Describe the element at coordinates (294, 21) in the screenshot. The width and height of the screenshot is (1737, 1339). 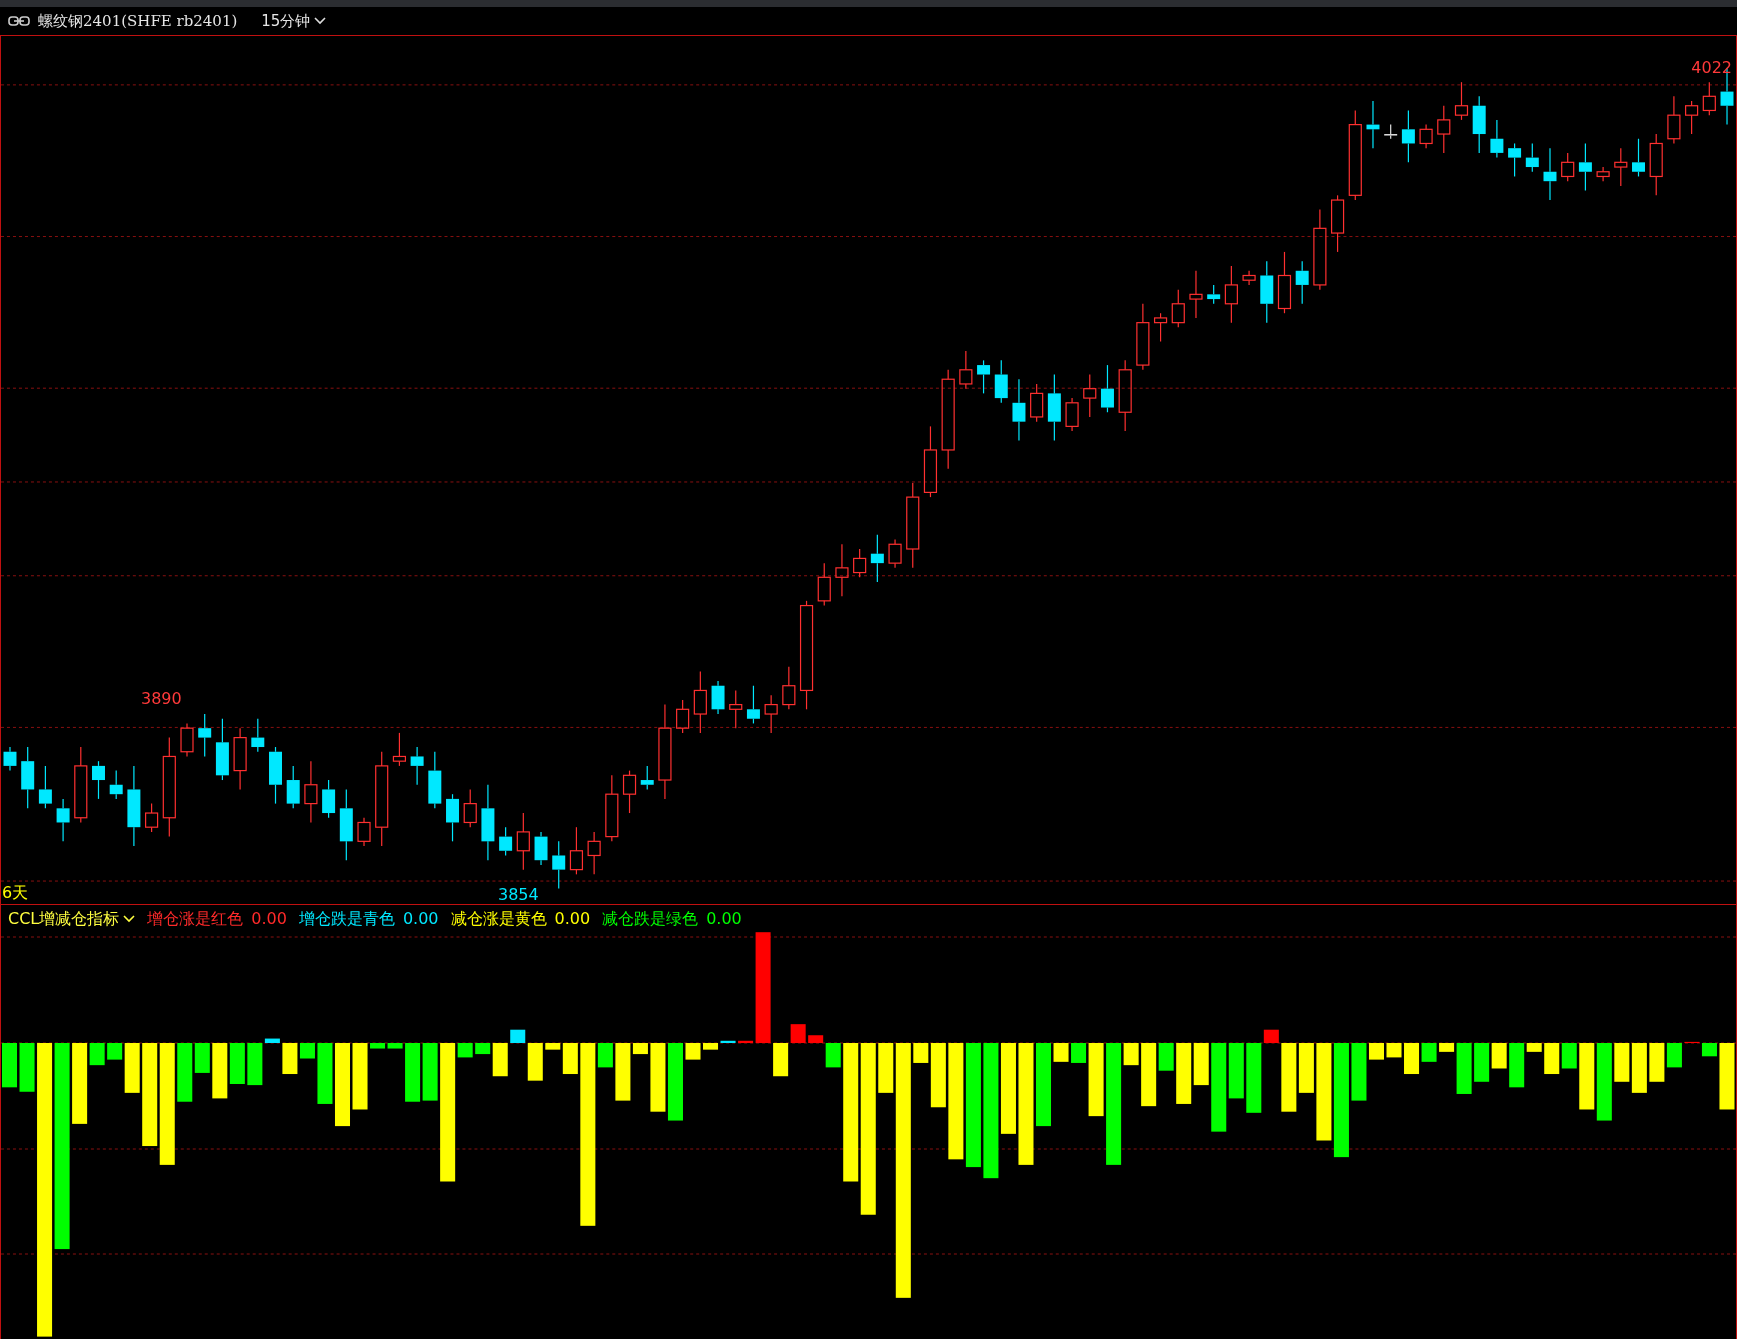
I see `period-dropdown: 15分钟` at that location.